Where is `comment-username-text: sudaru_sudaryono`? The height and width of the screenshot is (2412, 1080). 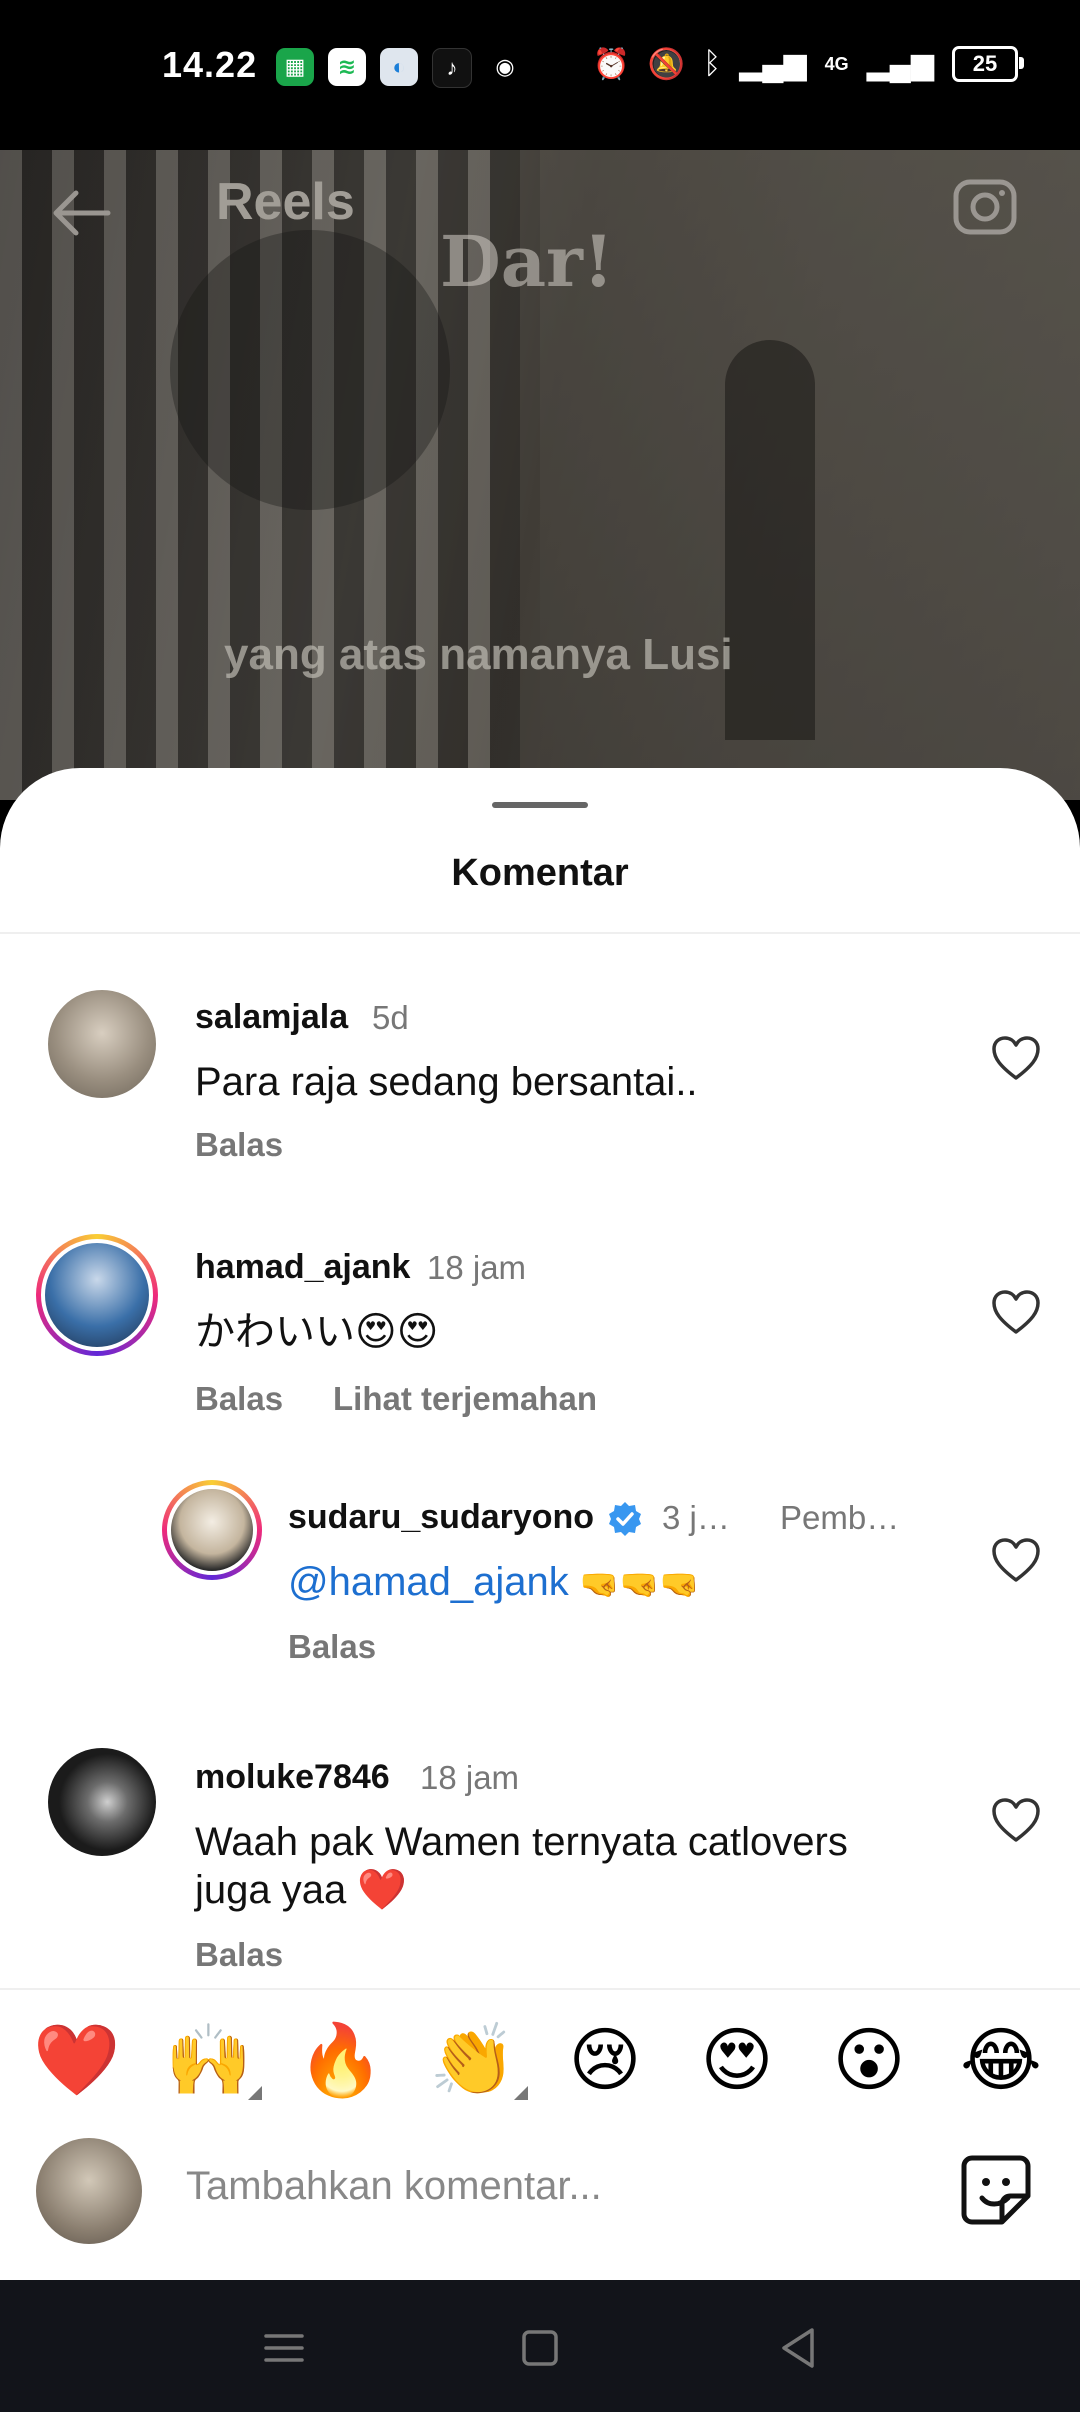
comment-username-text: sudaru_sudaryono is located at coordinates (441, 1517).